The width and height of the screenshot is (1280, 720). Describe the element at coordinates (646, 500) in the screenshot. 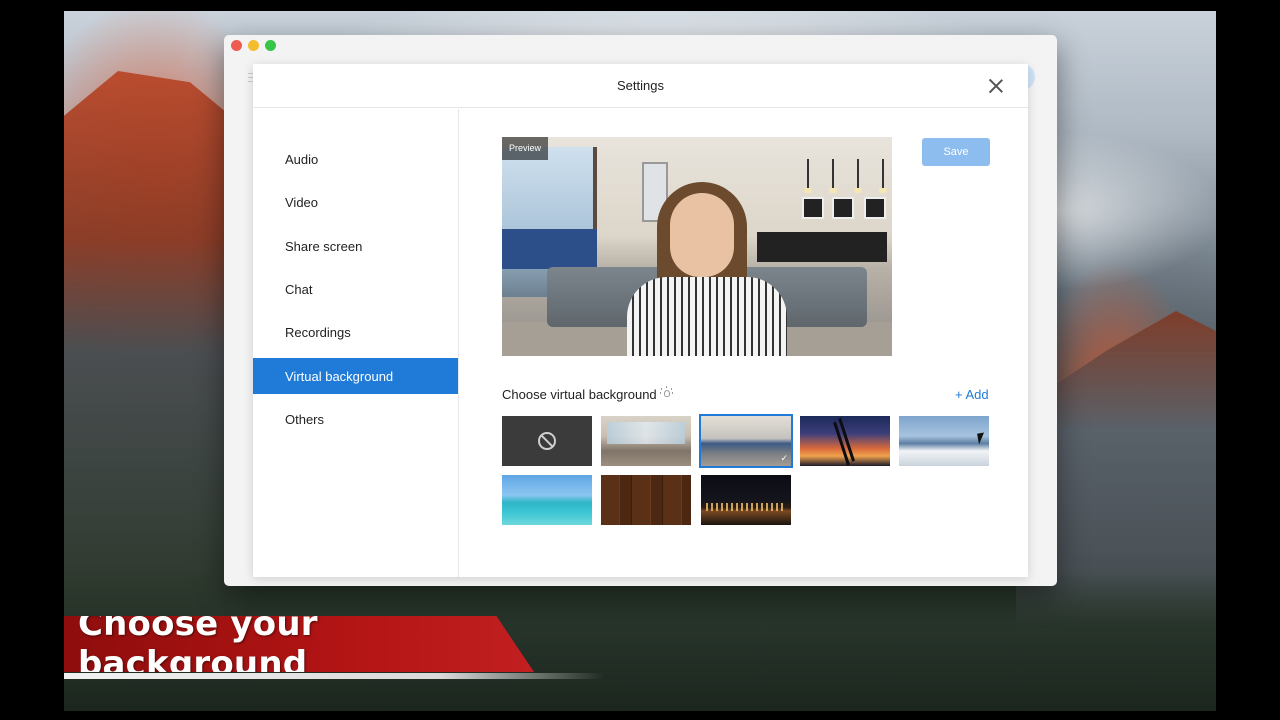

I see `background-thumb-wood` at that location.